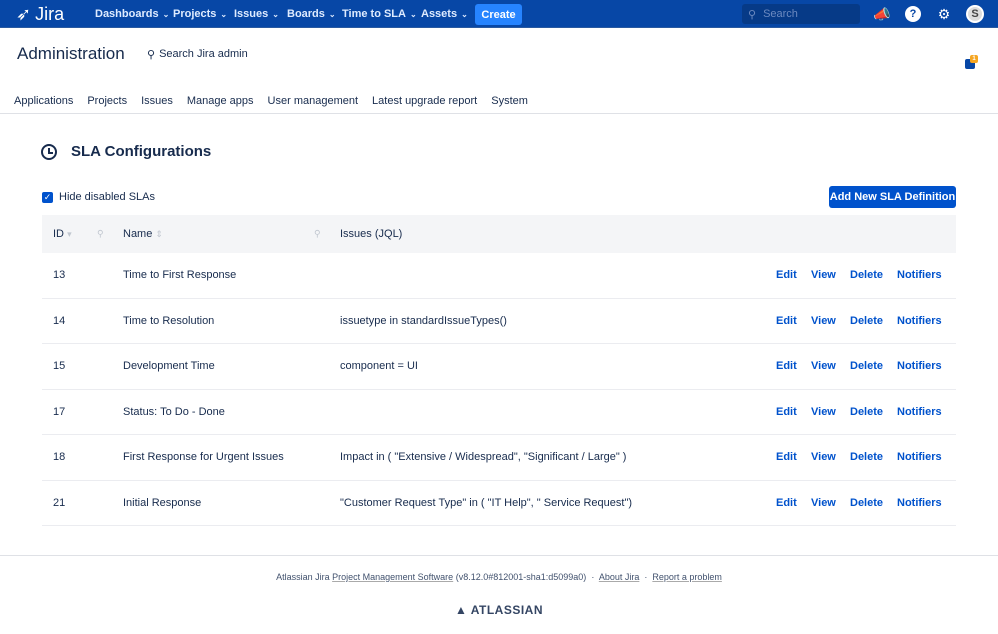 This screenshot has height=634, width=998. Describe the element at coordinates (143, 234) in the screenshot. I see `name-header: Name ⇕` at that location.